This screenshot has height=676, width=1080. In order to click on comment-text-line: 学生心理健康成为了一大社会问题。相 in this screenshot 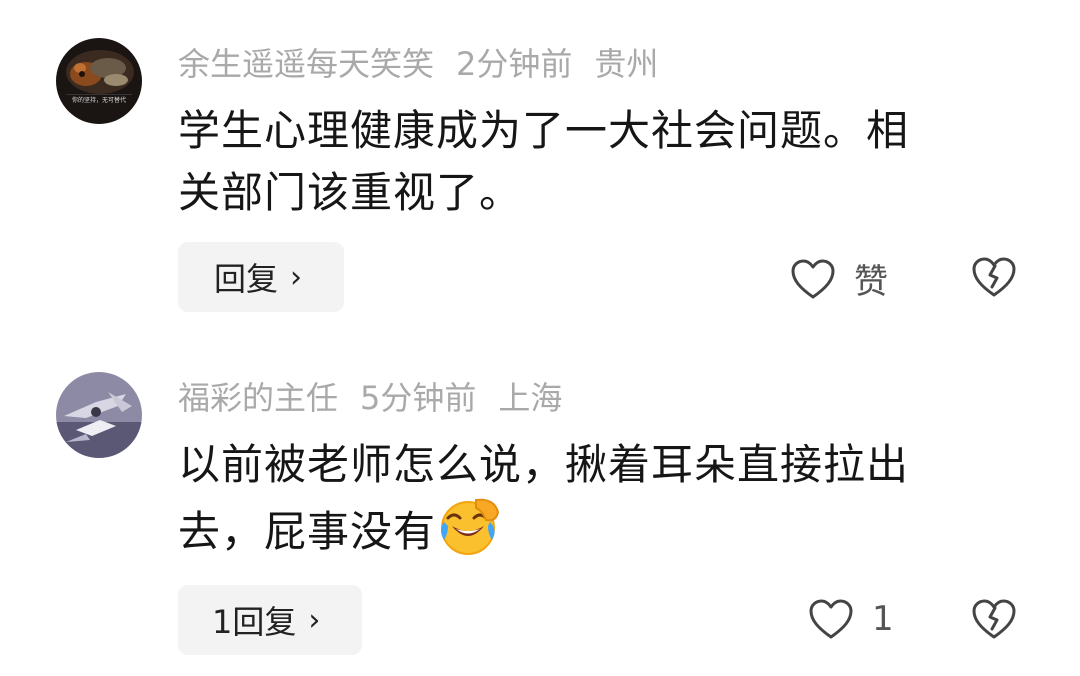, I will do `click(544, 130)`.